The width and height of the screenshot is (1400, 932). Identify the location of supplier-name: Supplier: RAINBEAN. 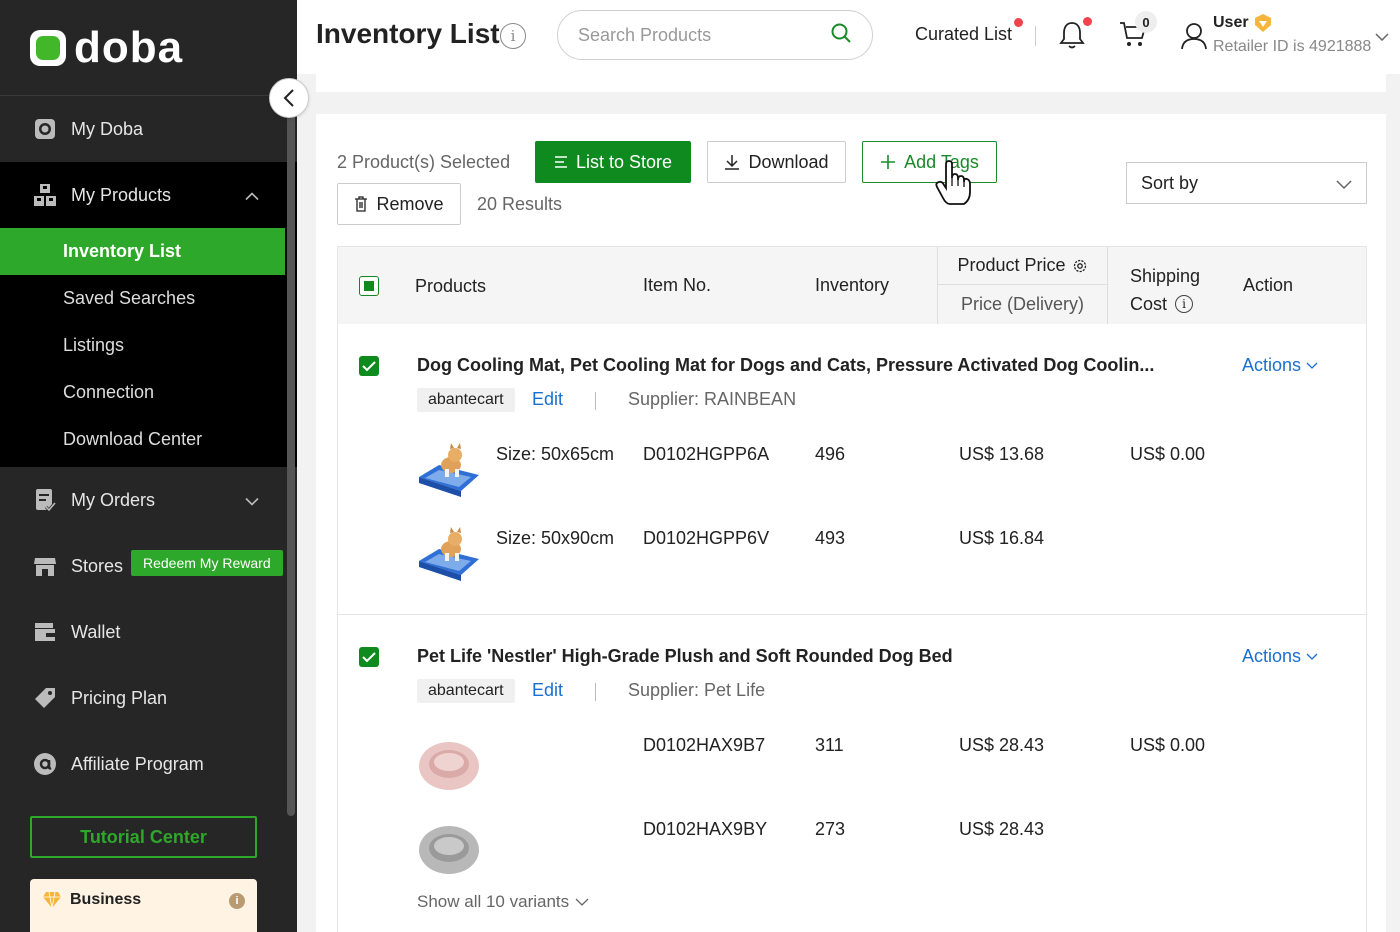
(712, 399).